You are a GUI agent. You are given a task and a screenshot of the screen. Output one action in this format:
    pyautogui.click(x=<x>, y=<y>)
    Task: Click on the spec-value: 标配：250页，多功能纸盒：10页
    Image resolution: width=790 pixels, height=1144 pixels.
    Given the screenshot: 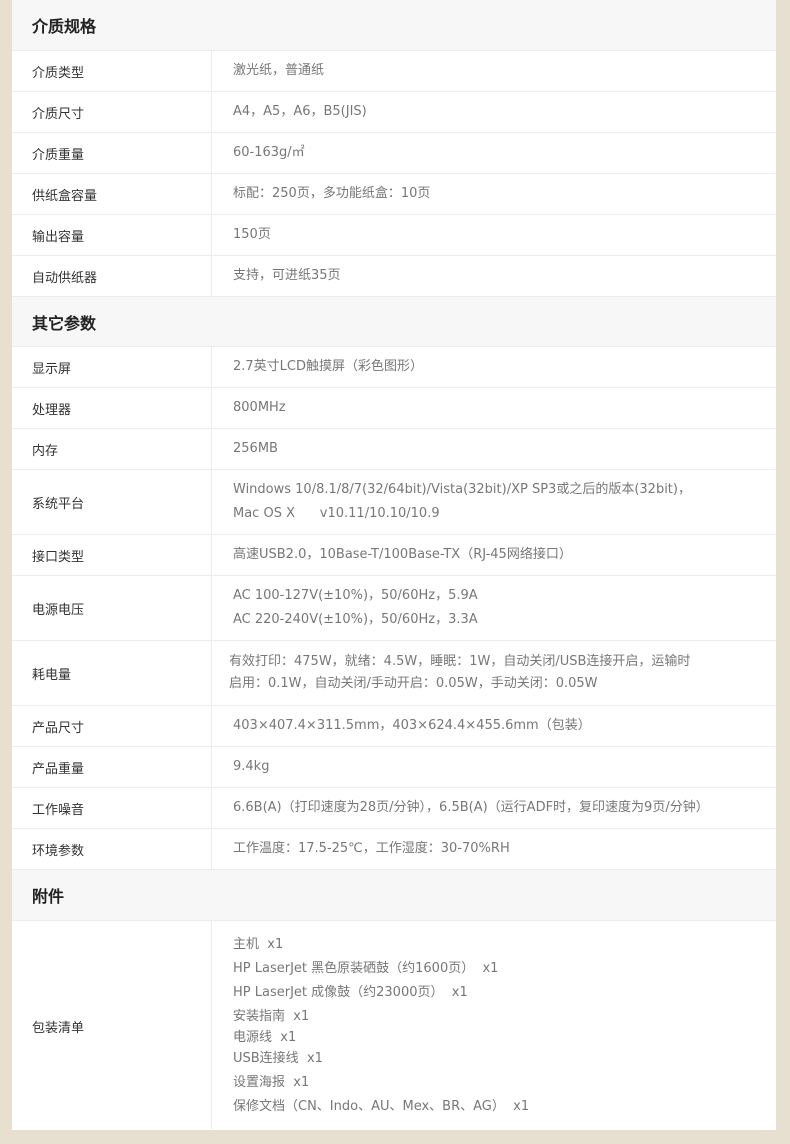 What is the action you would take?
    pyautogui.click(x=332, y=193)
    